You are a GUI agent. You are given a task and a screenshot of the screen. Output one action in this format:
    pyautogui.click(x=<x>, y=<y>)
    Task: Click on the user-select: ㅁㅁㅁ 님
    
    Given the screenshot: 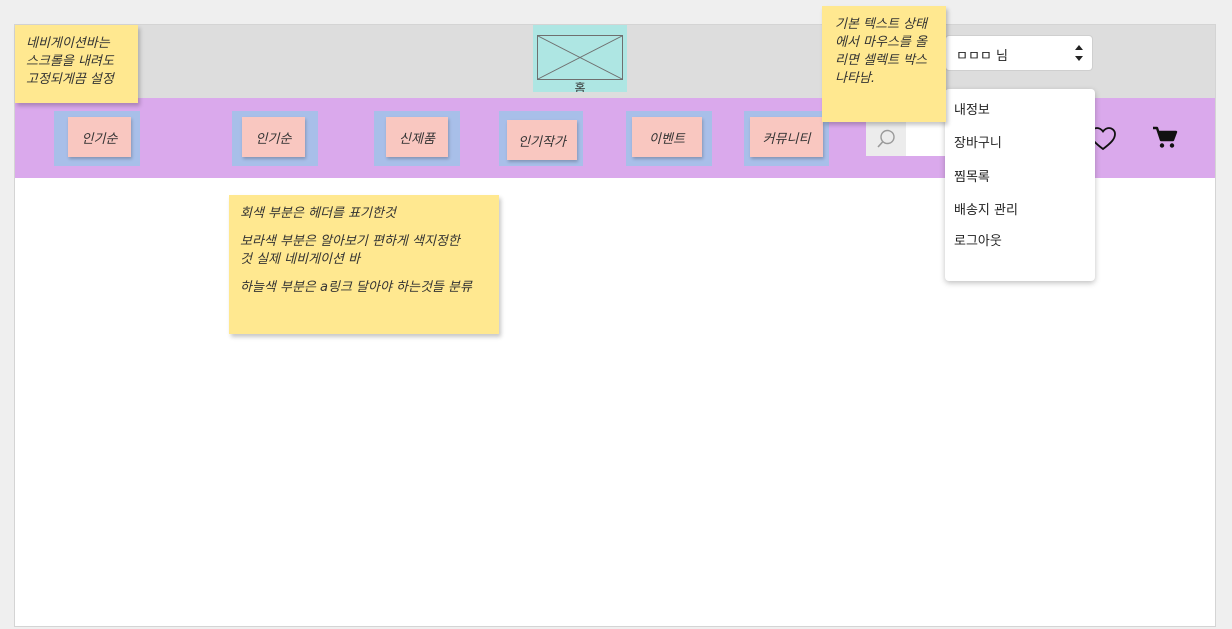 What is the action you would take?
    pyautogui.click(x=1019, y=53)
    